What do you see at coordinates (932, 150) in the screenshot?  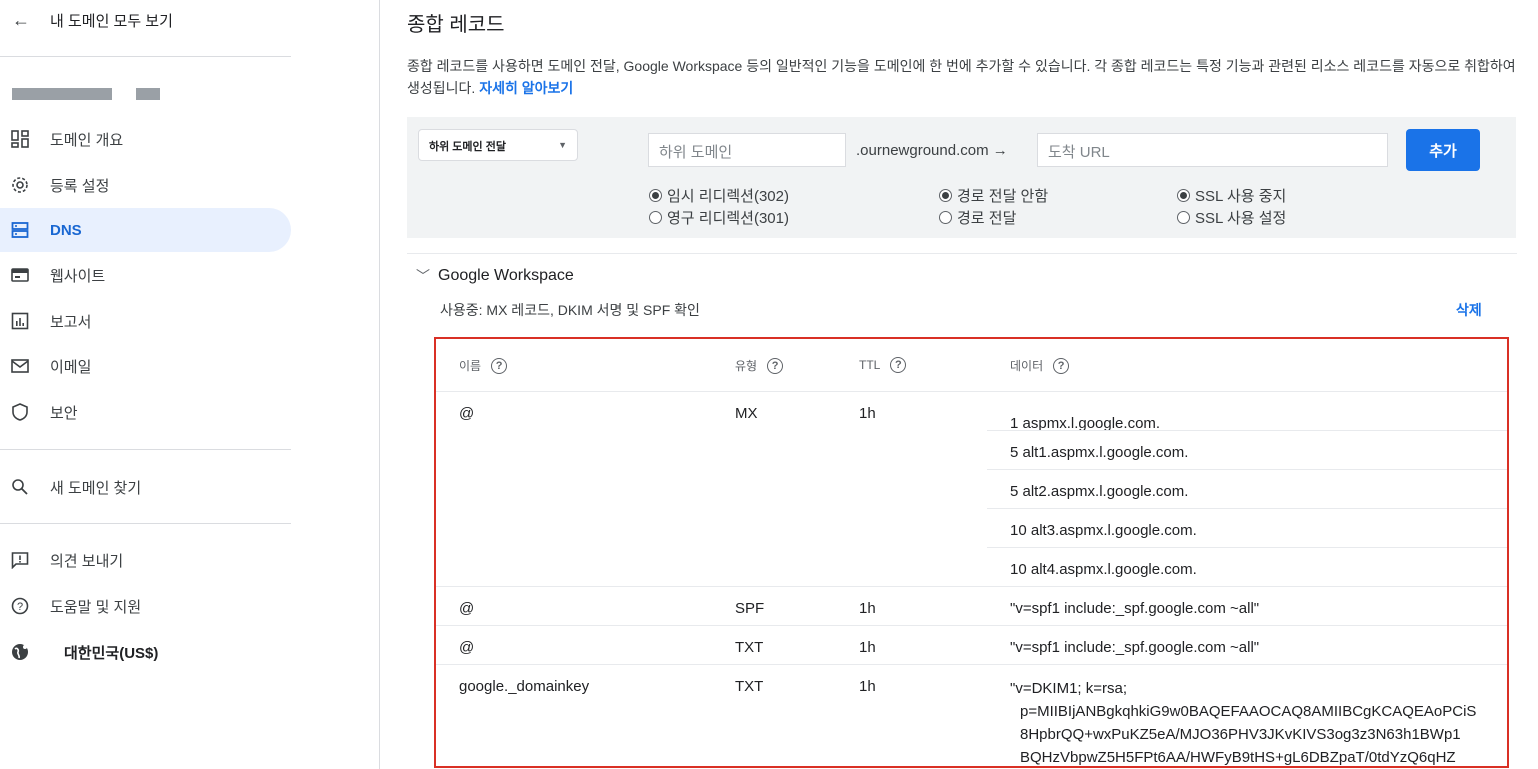 I see `domain-suffix: .ournewground.com →` at bounding box center [932, 150].